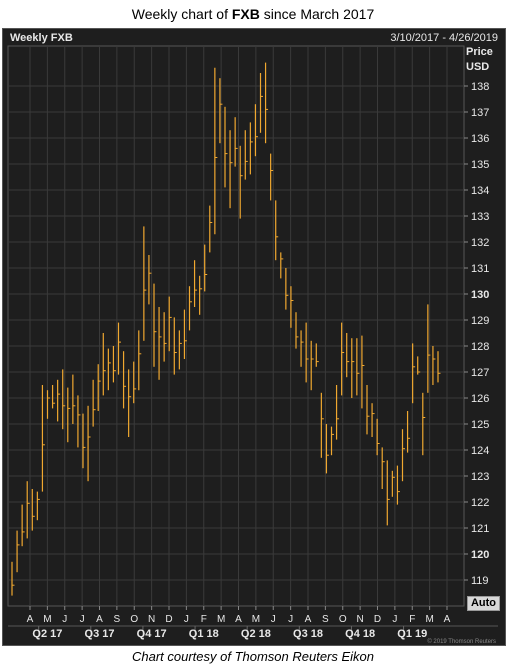 This screenshot has height=671, width=506. What do you see at coordinates (479, 52) in the screenshot?
I see `y-axis-label: Price` at bounding box center [479, 52].